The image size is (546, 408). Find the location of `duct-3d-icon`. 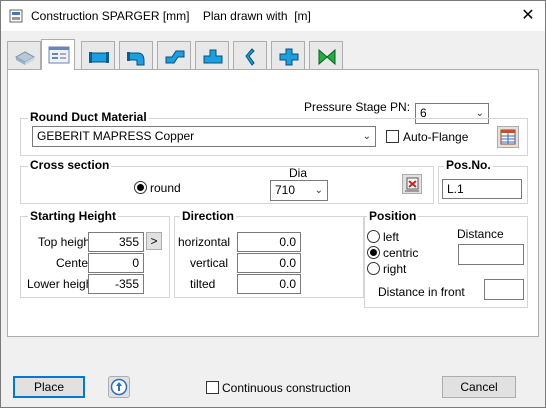

duct-3d-icon is located at coordinates (25, 58).